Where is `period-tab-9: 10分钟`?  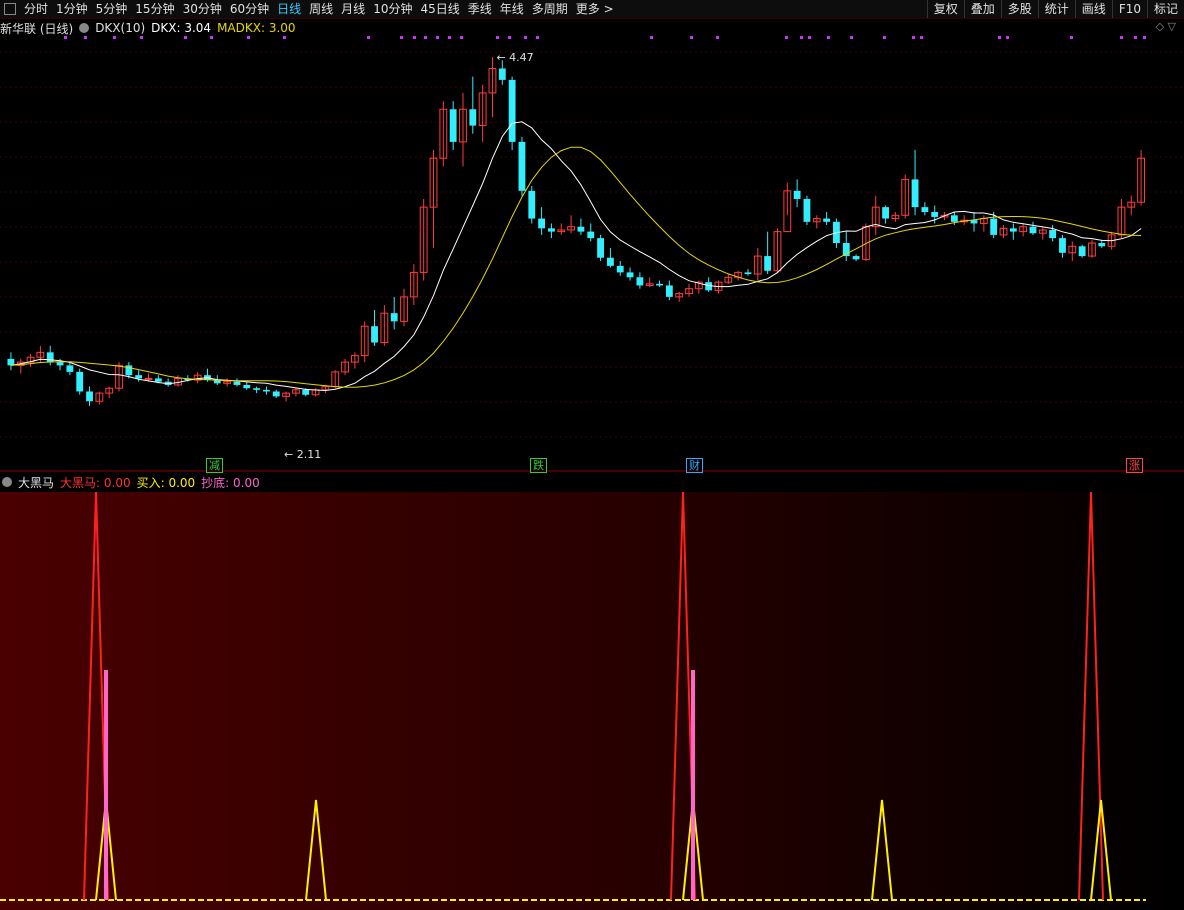 period-tab-9: 10分钟 is located at coordinates (392, 9).